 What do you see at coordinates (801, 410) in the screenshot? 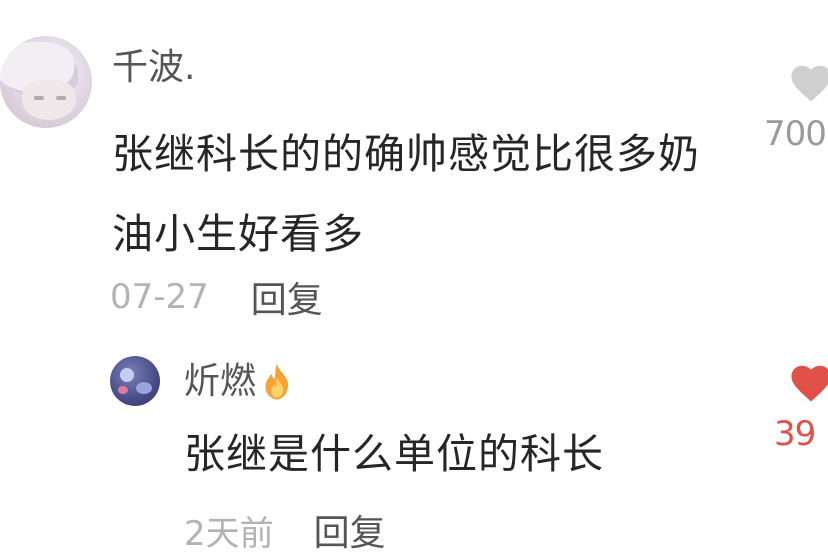
I see `reply-like-button: 39` at bounding box center [801, 410].